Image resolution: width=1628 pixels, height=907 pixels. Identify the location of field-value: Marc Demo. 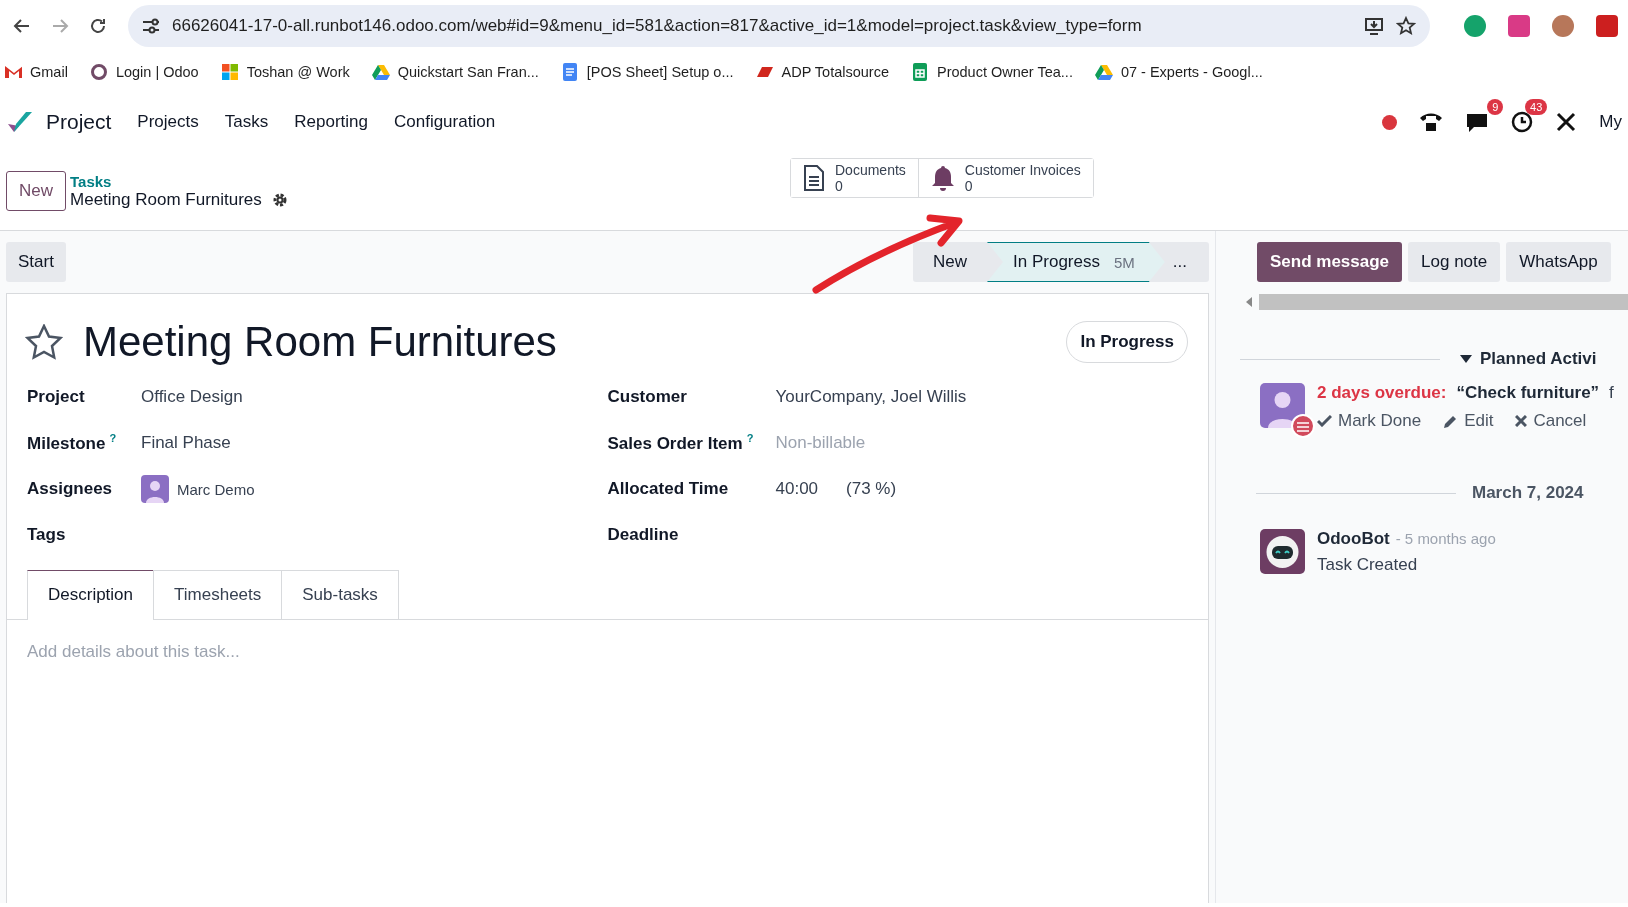
(216, 489).